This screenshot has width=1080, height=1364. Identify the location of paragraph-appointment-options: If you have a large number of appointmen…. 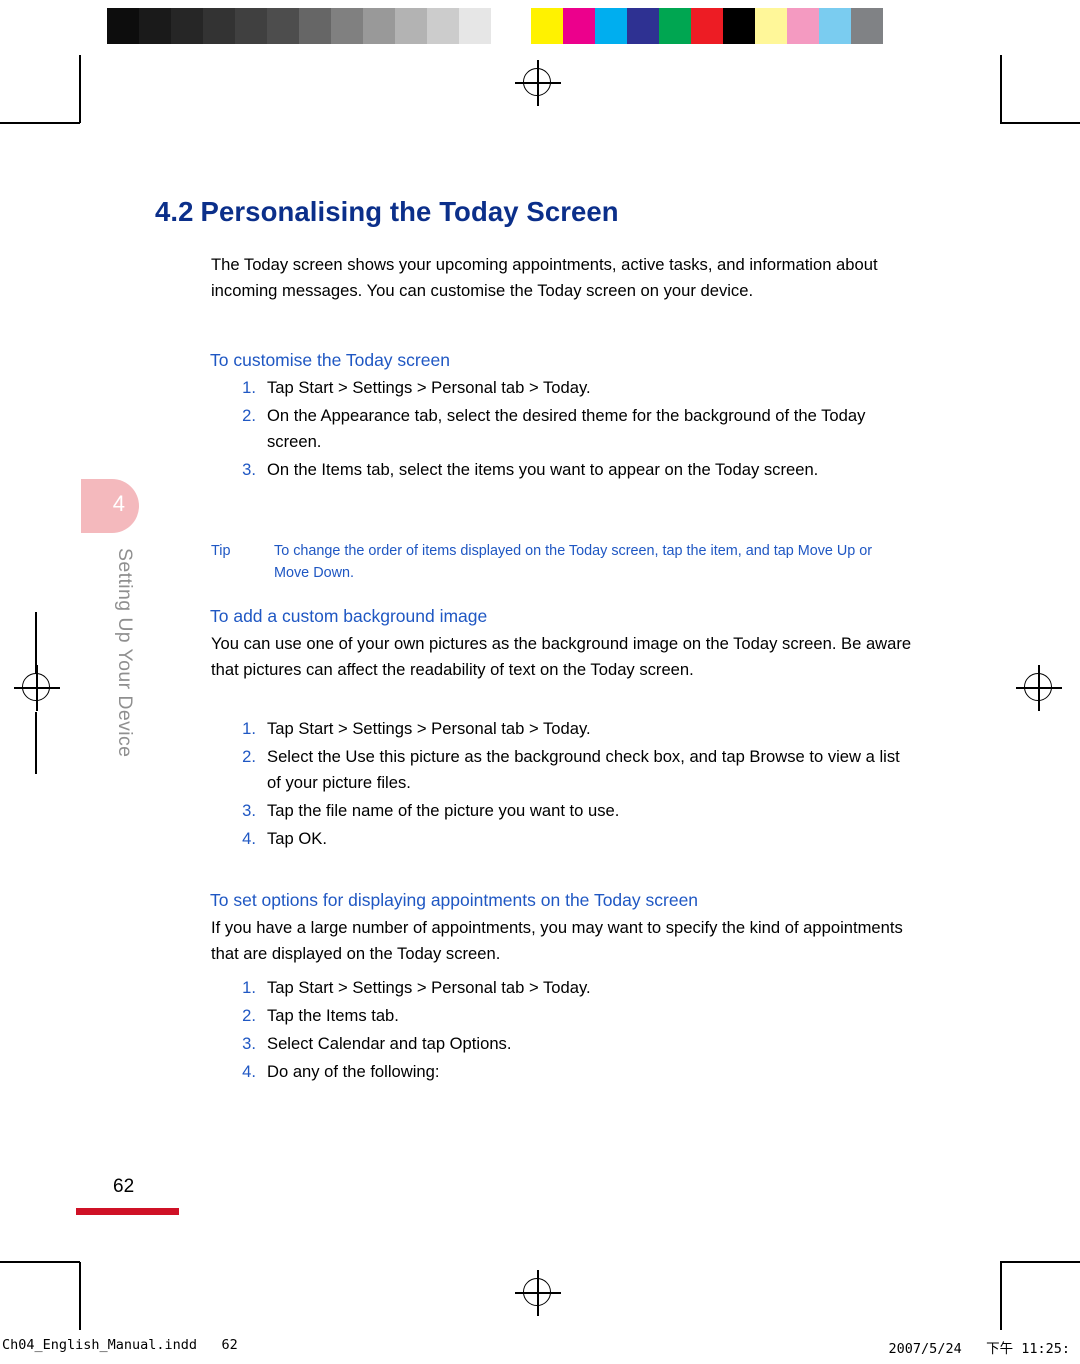
(557, 940).